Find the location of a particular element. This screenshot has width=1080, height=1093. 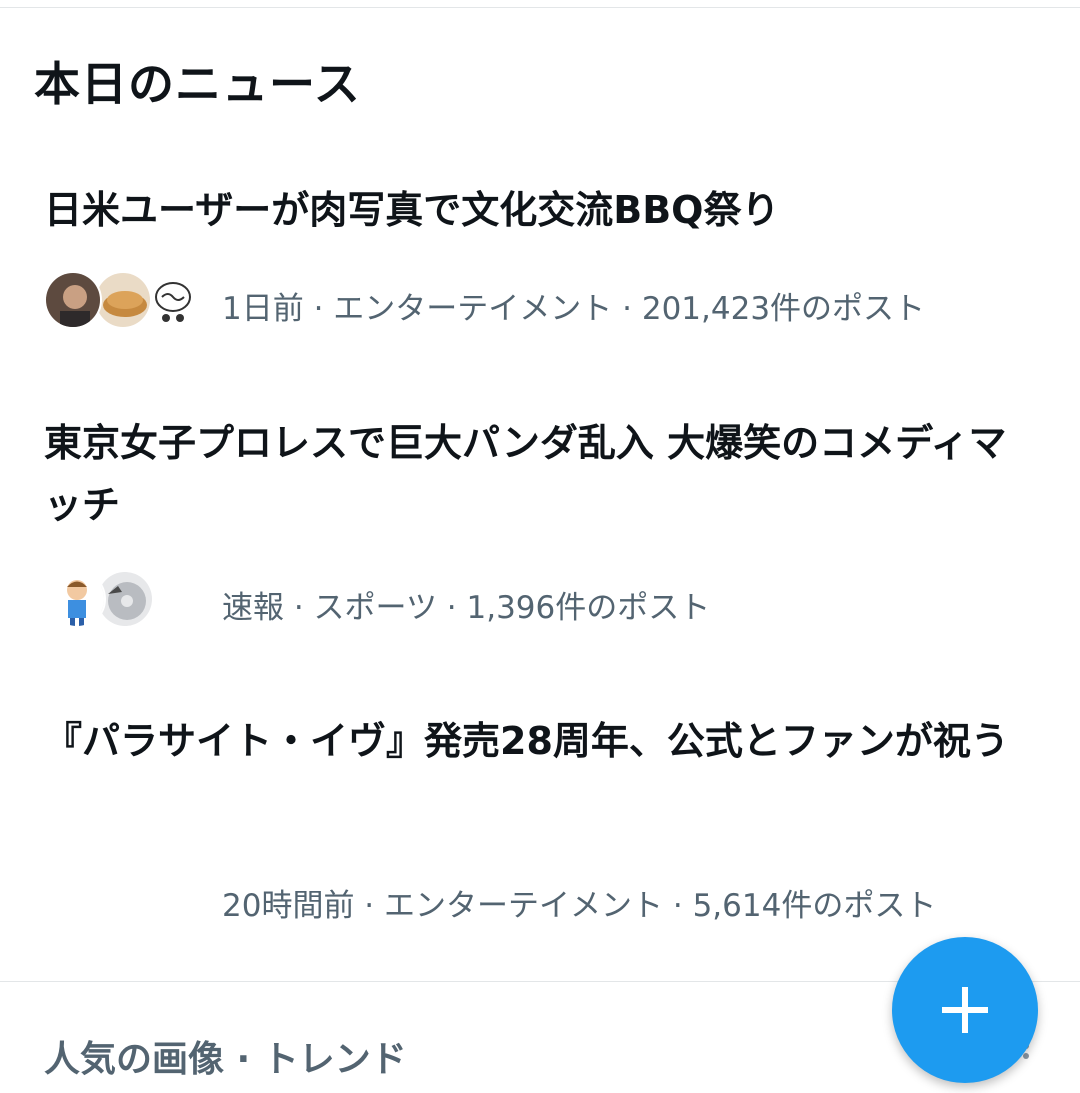

plus-icon is located at coordinates (965, 1010).